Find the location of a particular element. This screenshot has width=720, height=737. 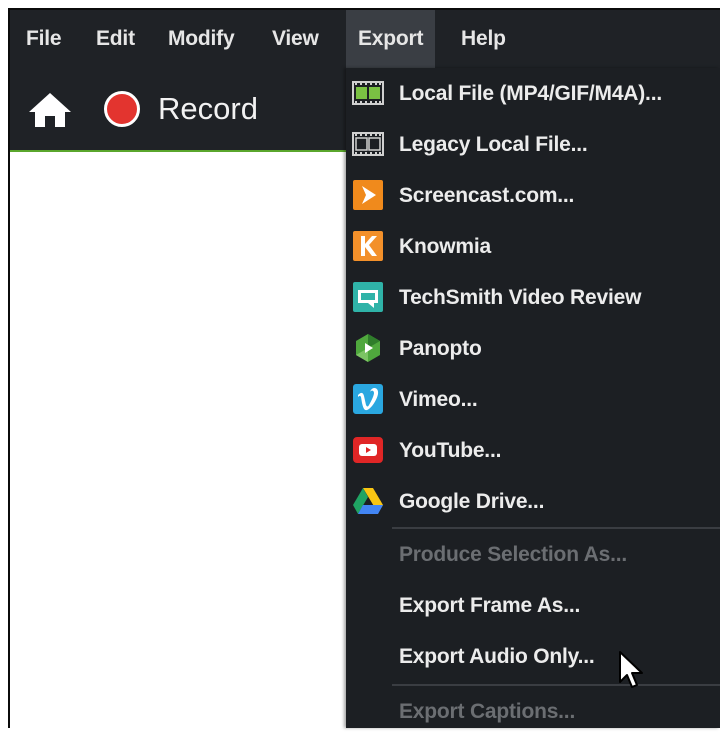

menu-file: File is located at coordinates (43, 39).